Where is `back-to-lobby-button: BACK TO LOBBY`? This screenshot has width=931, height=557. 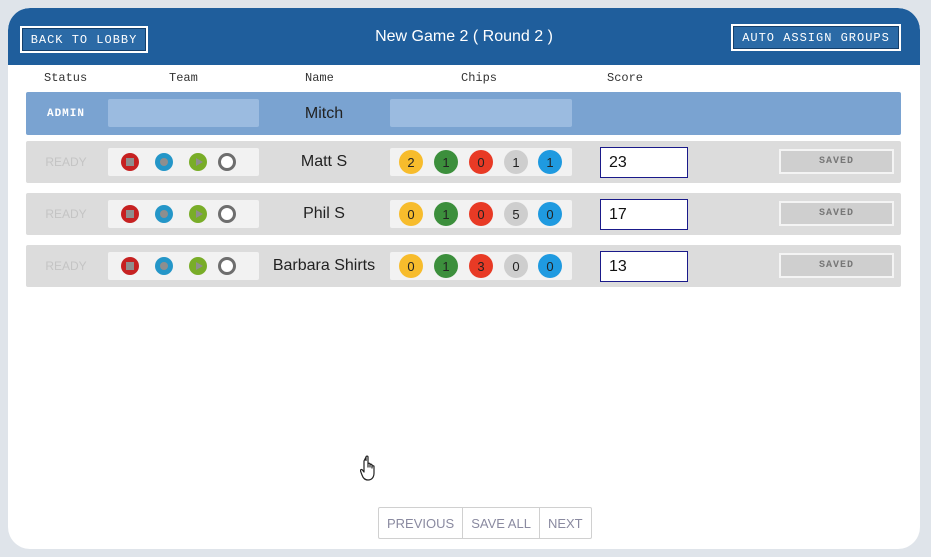 back-to-lobby-button: BACK TO LOBBY is located at coordinates (84, 39).